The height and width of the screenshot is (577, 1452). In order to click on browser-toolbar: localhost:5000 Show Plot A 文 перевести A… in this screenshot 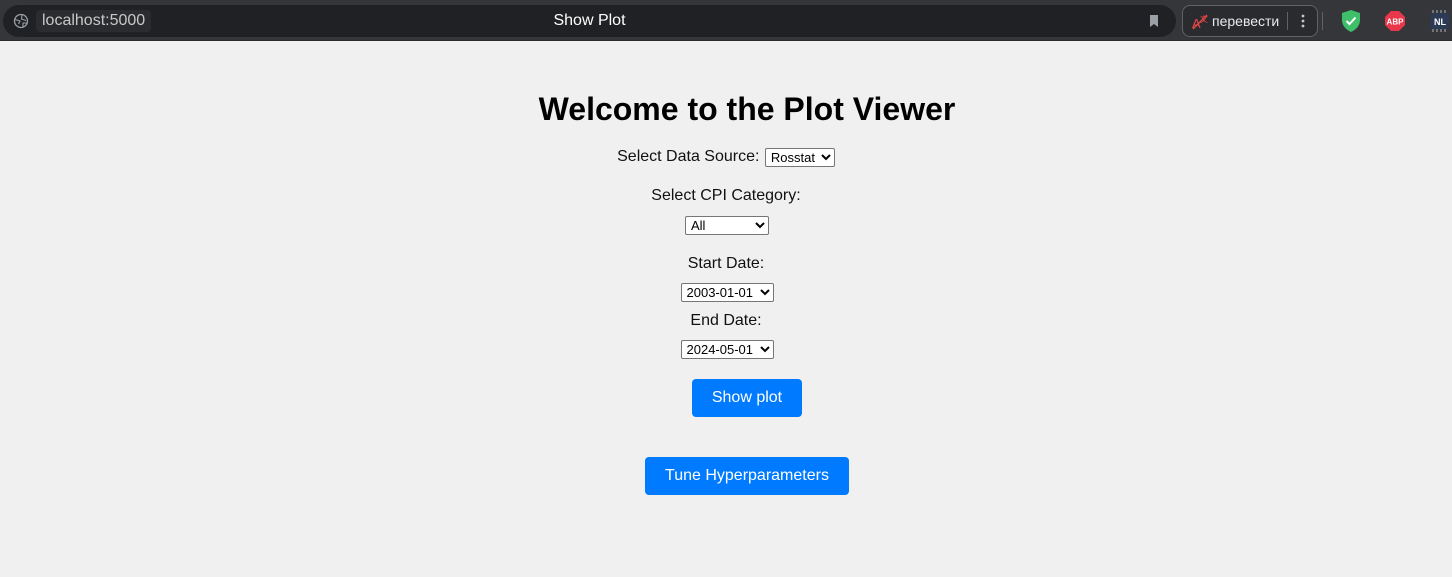, I will do `click(726, 20)`.